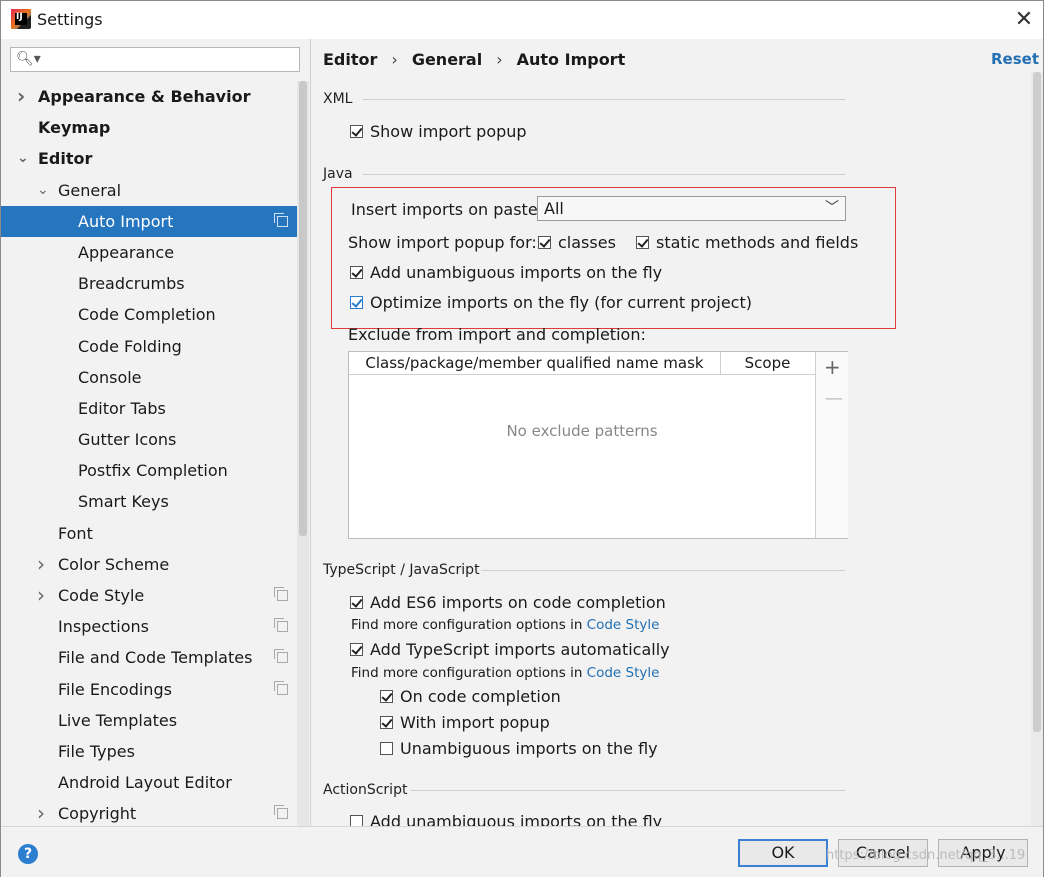 This screenshot has width=1044, height=877. Describe the element at coordinates (519, 748) in the screenshot. I see `unambiguous-fly-checkbox: Unambiguous imports on the fly` at that location.